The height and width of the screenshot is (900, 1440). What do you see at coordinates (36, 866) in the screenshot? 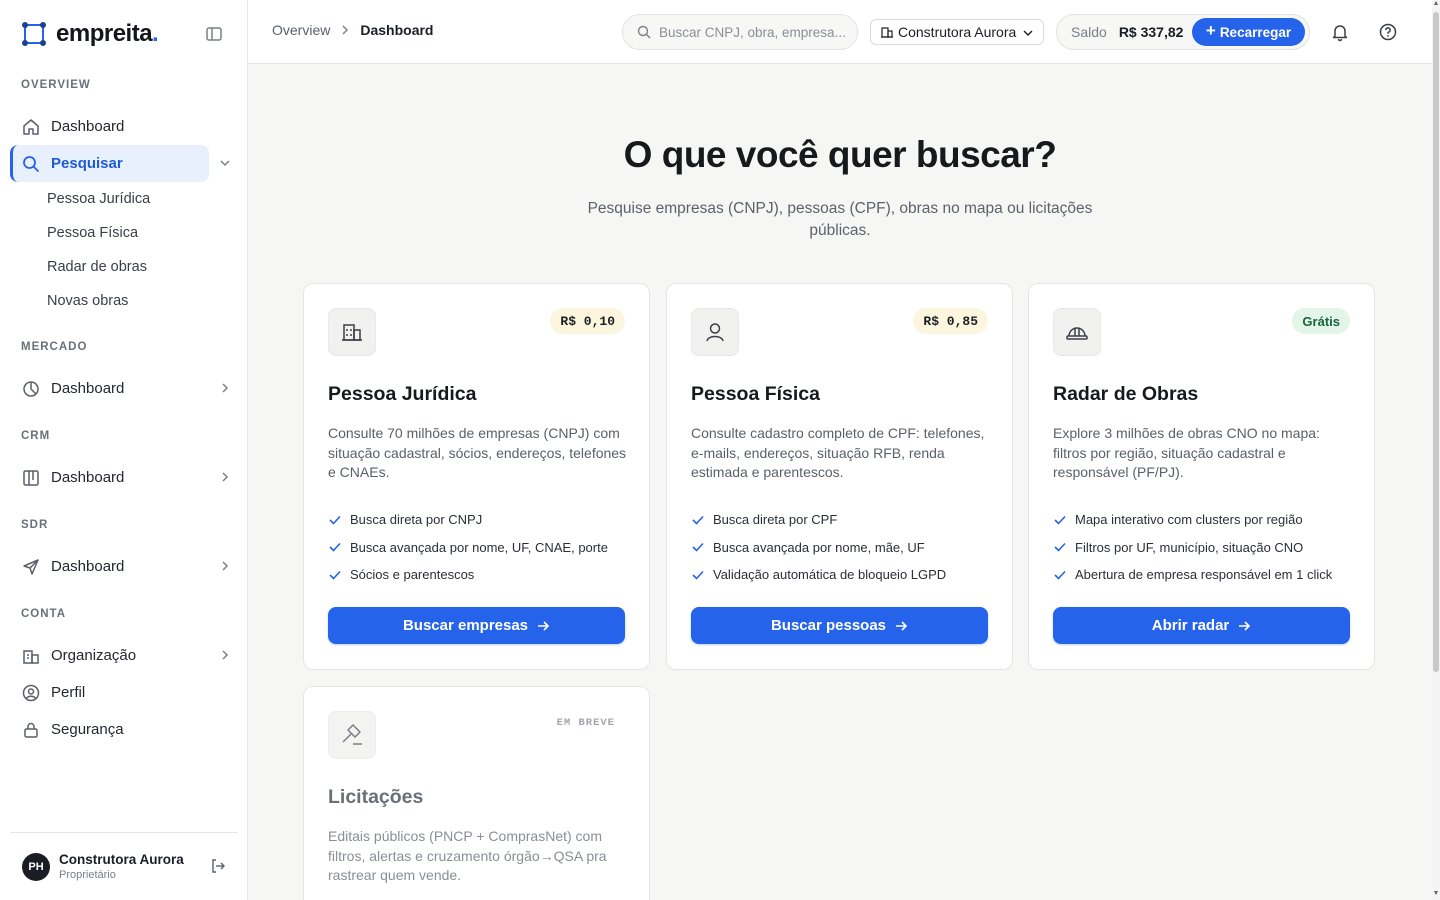
I see `avatar: PH` at bounding box center [36, 866].